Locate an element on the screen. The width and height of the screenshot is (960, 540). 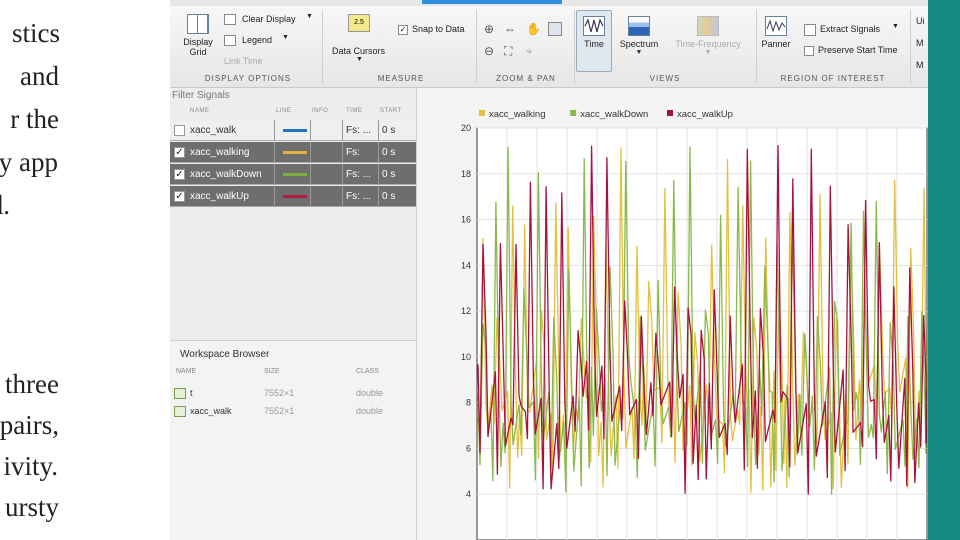
signal-checkbox is located at coordinates (179, 130).